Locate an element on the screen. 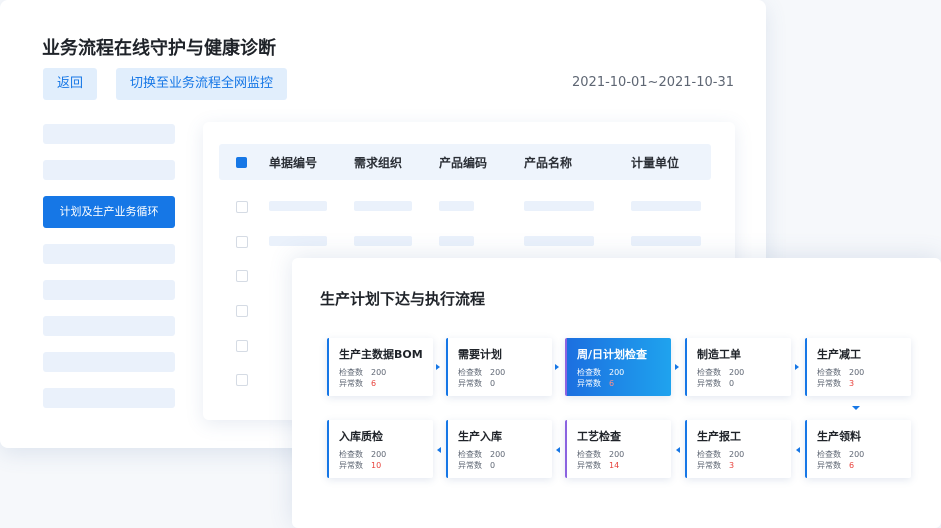  date-range: 2021-10-01~2021-10-31 is located at coordinates (653, 82).